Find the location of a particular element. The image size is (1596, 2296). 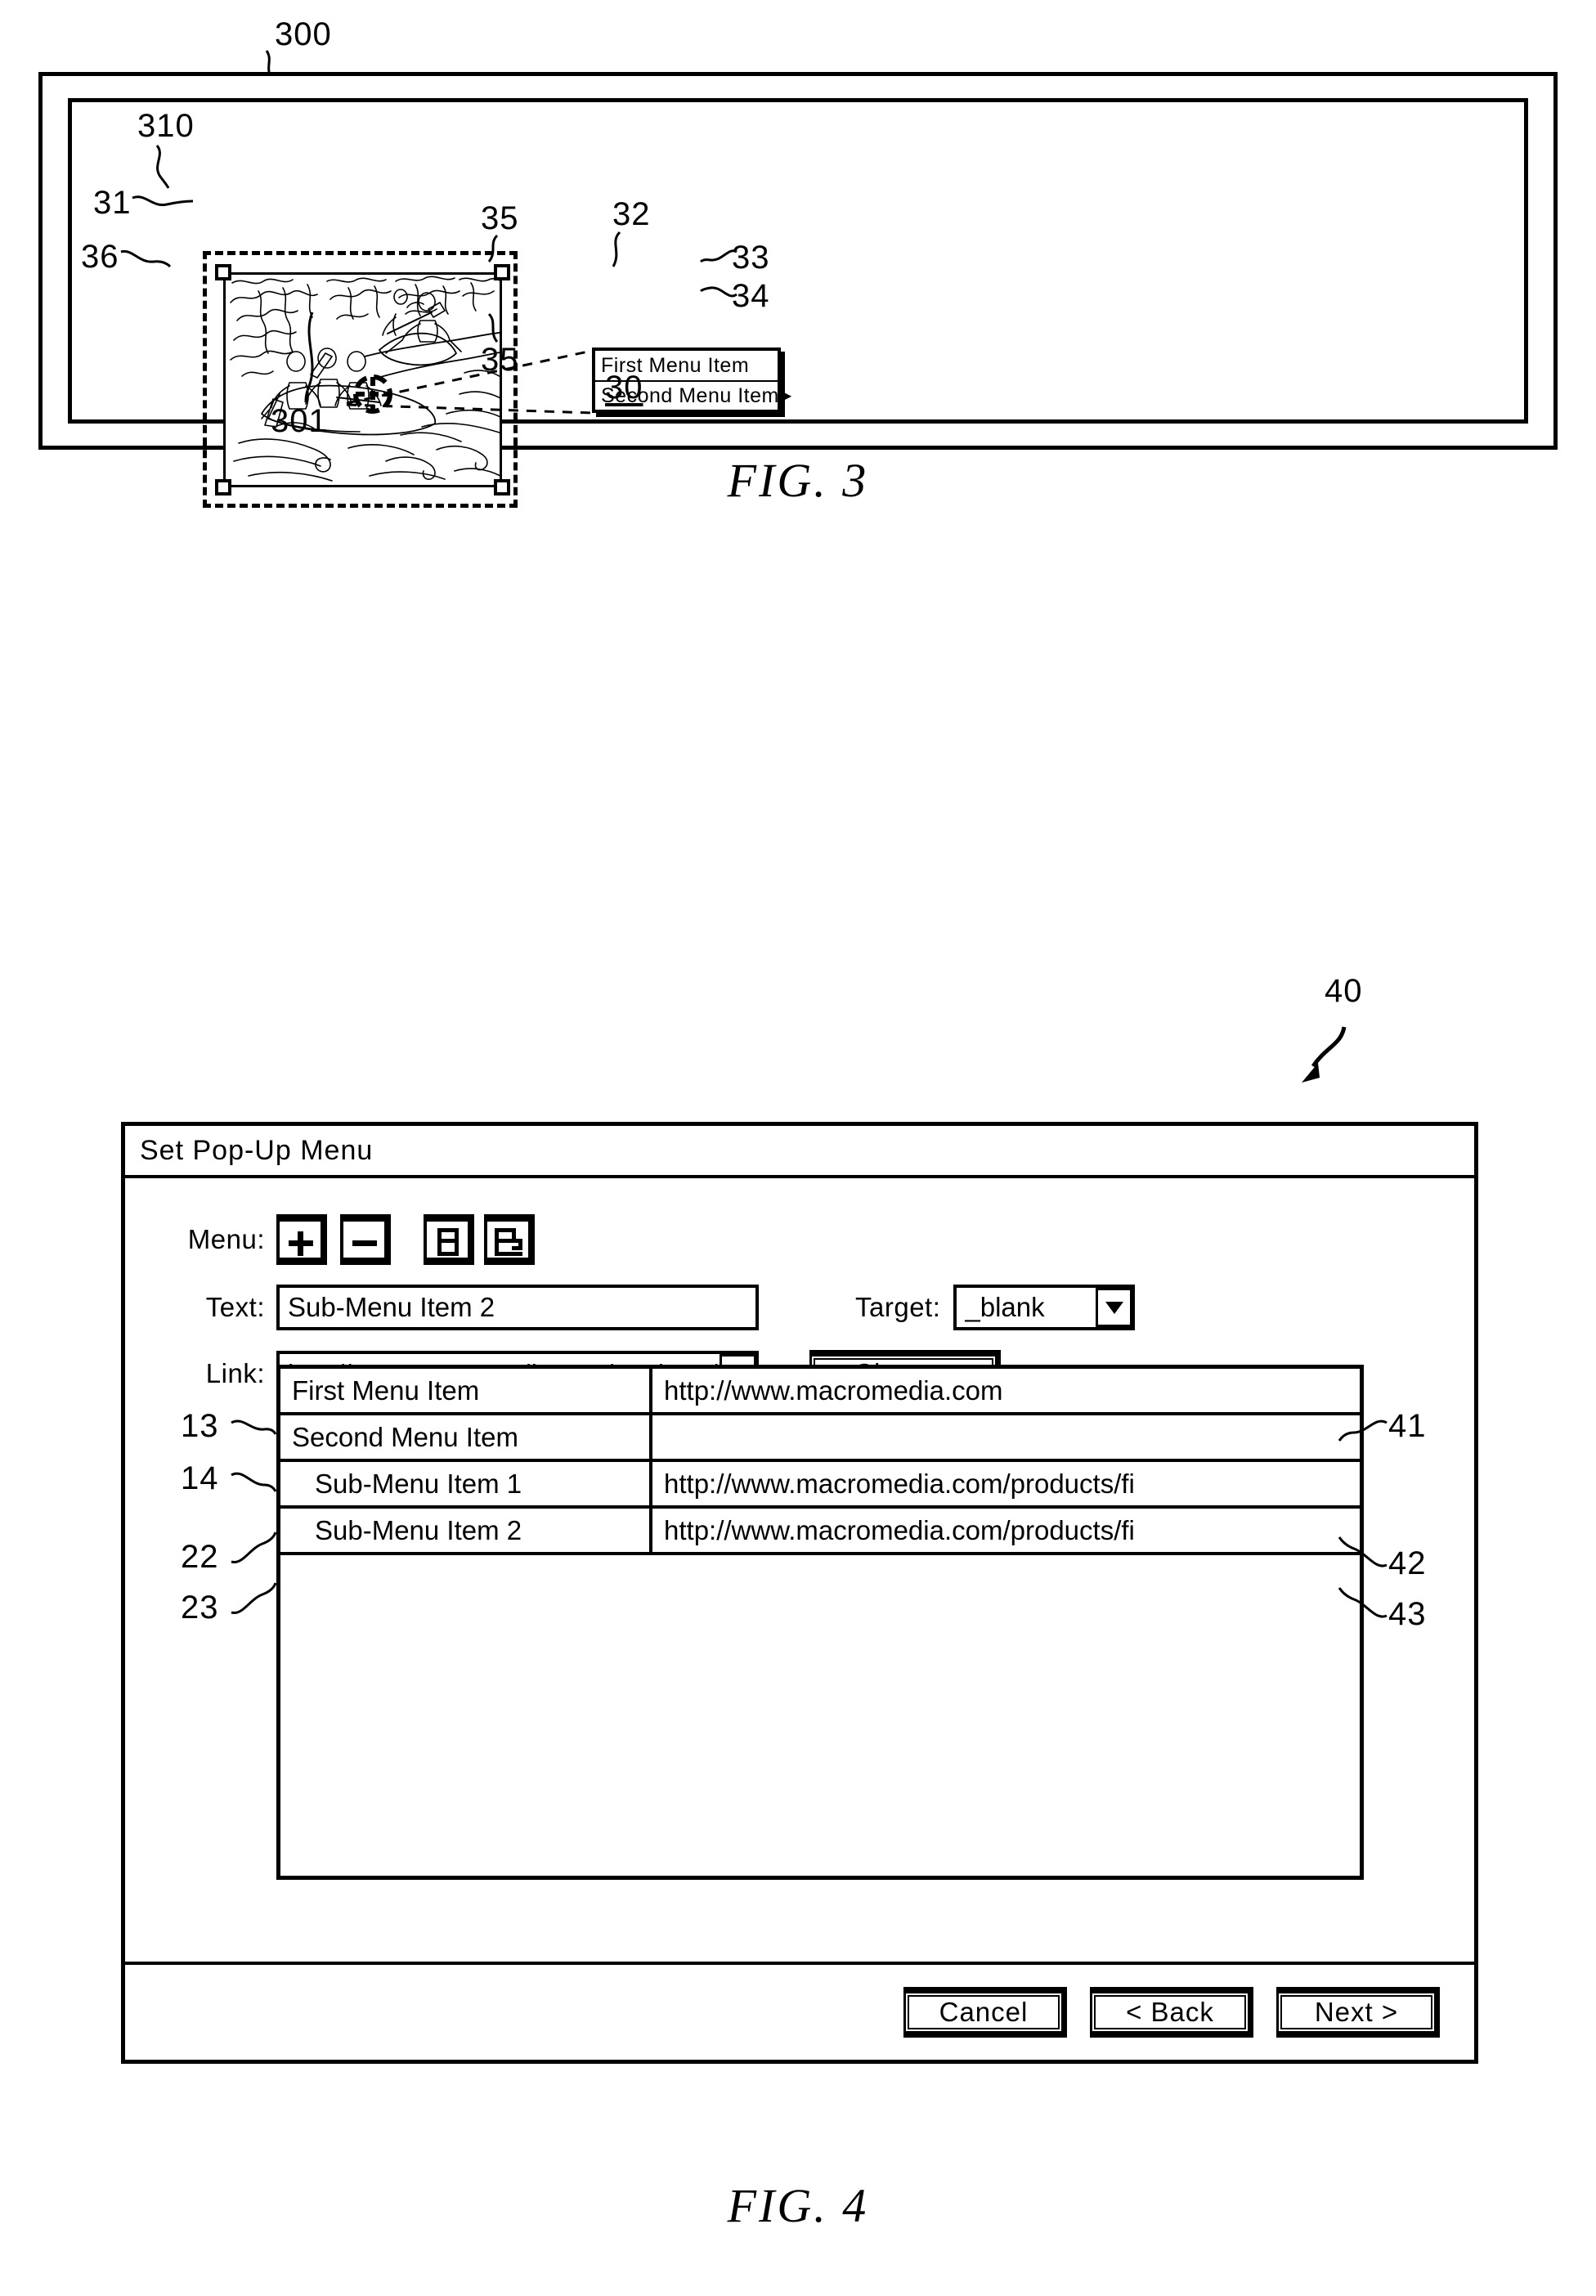

resize-handle-bottom-left is located at coordinates (223, 487).